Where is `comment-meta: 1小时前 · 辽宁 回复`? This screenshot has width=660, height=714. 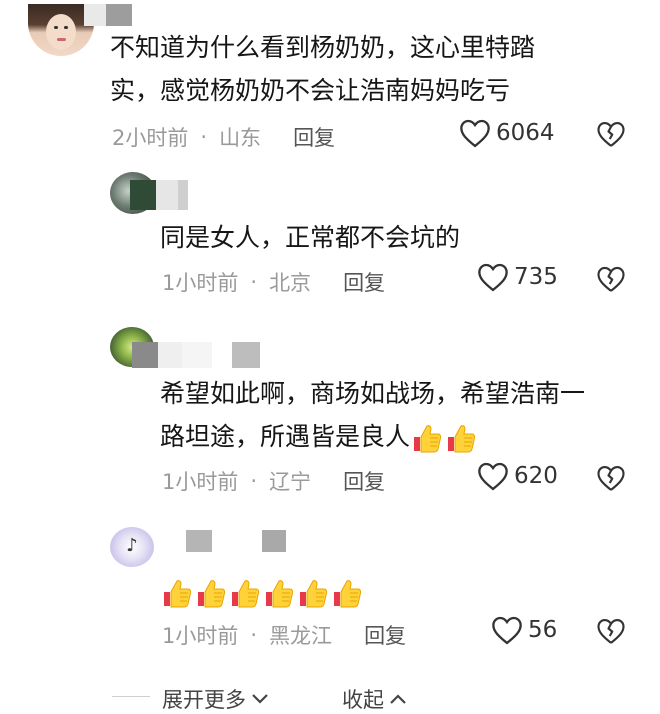 comment-meta: 1小时前 · 辽宁 回复 is located at coordinates (273, 481).